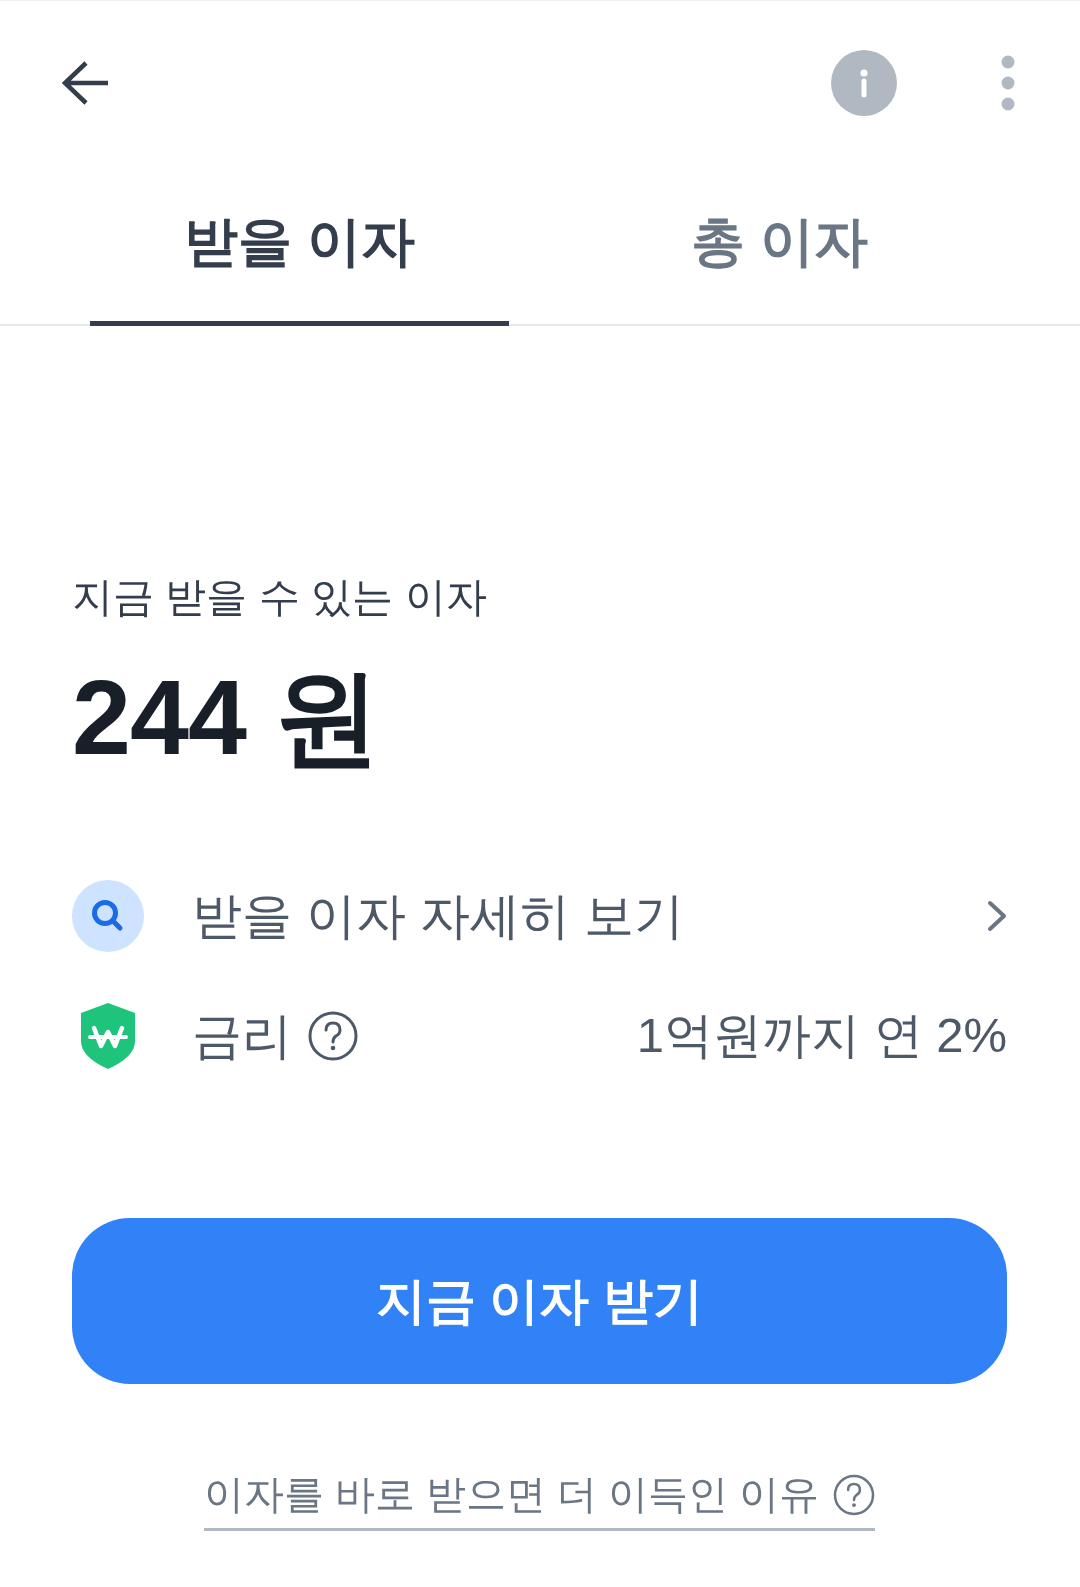 The height and width of the screenshot is (1587, 1080). Describe the element at coordinates (226, 717) in the screenshot. I see `interest-amount: 244 원` at that location.